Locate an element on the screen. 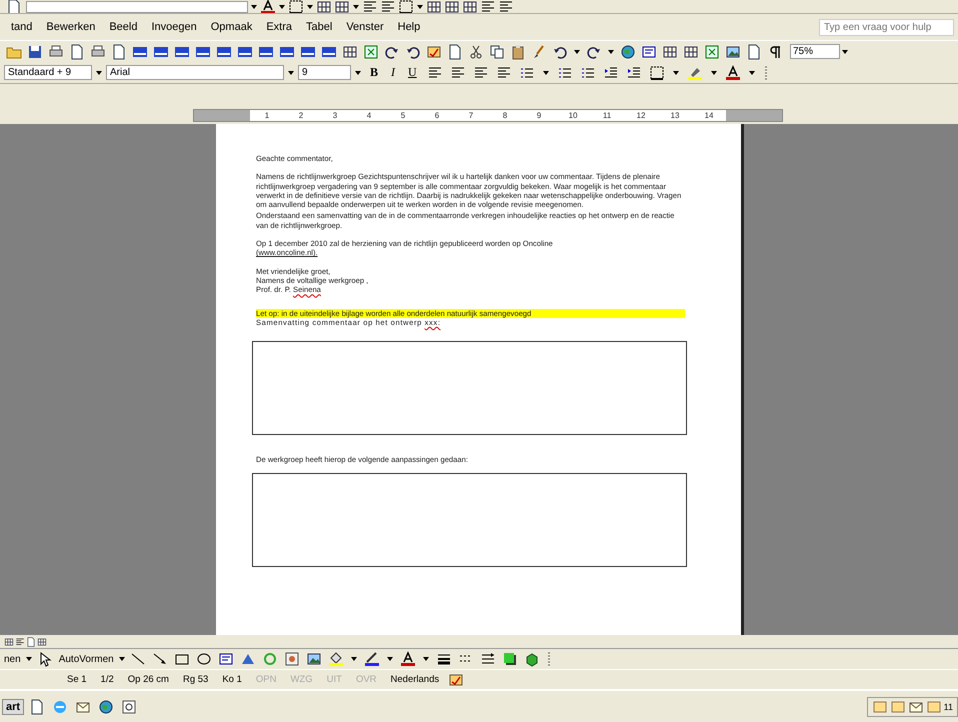 Image resolution: width=958 pixels, height=722 pixels. line-style-field is located at coordinates (137, 6).